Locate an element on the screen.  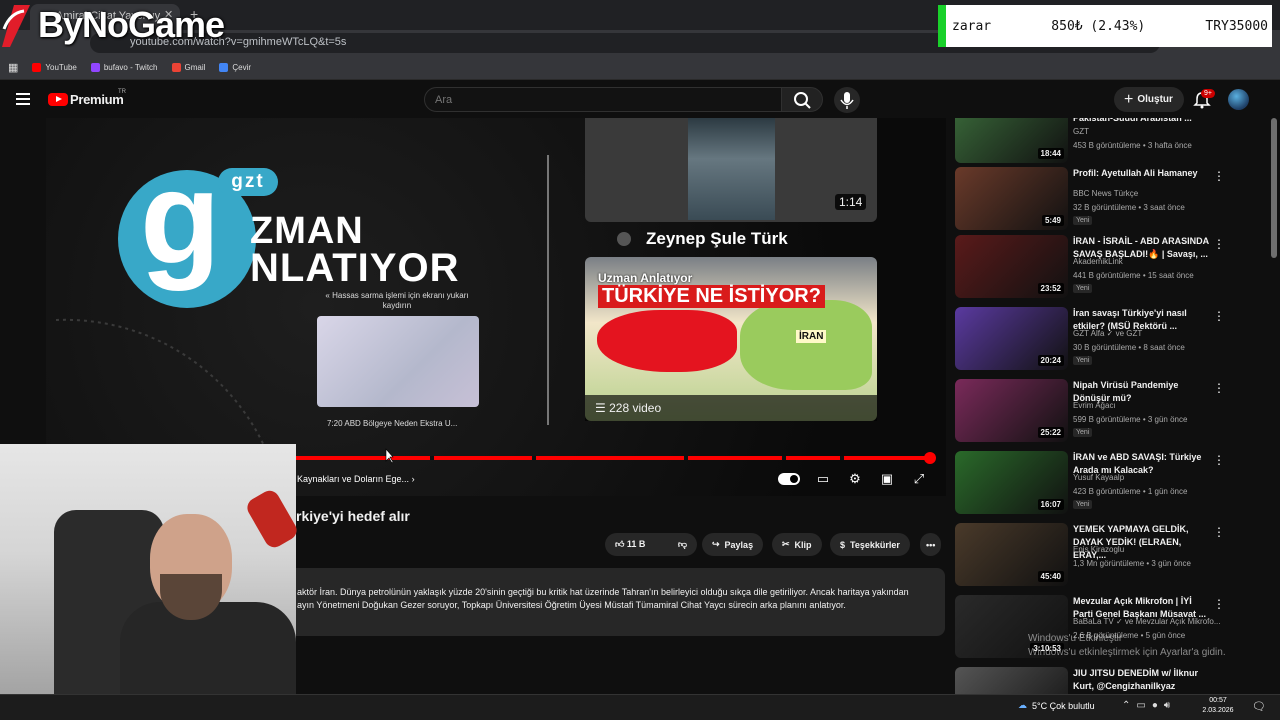
recommendation-thumbnail: 18:44 is located at coordinates (1011, 140).